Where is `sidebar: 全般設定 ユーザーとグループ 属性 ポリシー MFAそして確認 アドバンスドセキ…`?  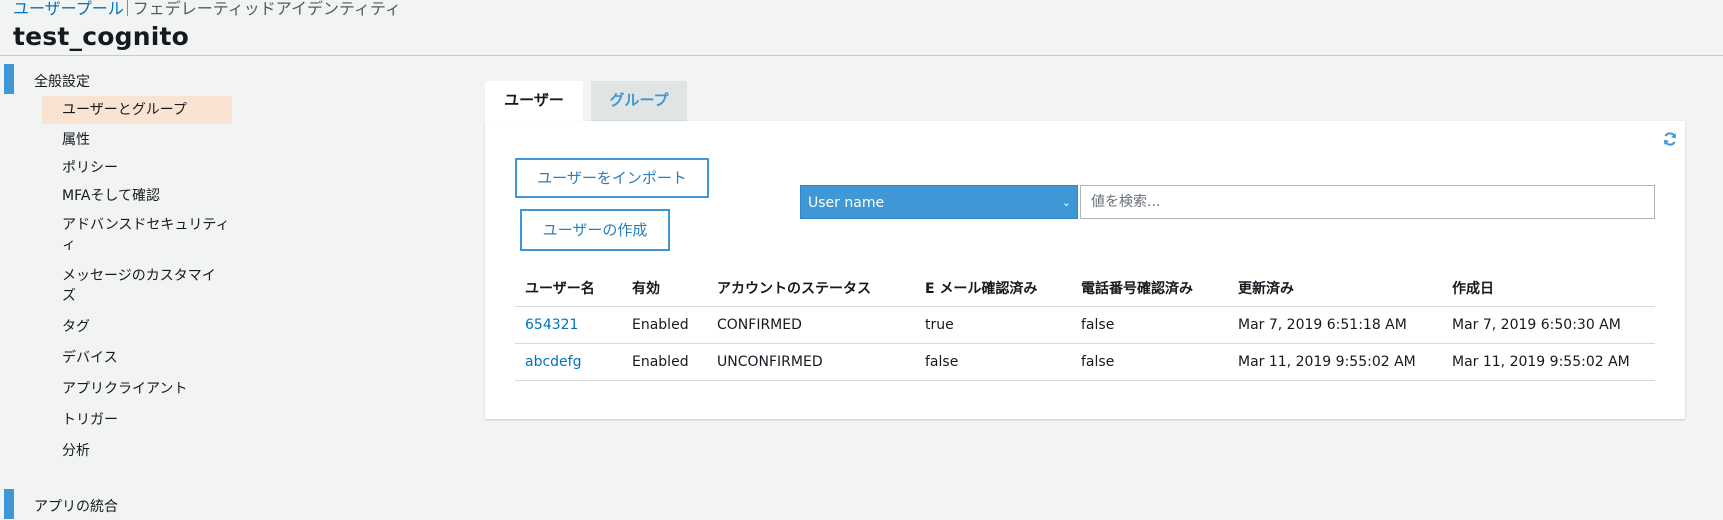
sidebar: 全般設定 ユーザーとグループ 属性 ポリシー MFAそして確認 アドバンスドセキ… is located at coordinates (125, 288).